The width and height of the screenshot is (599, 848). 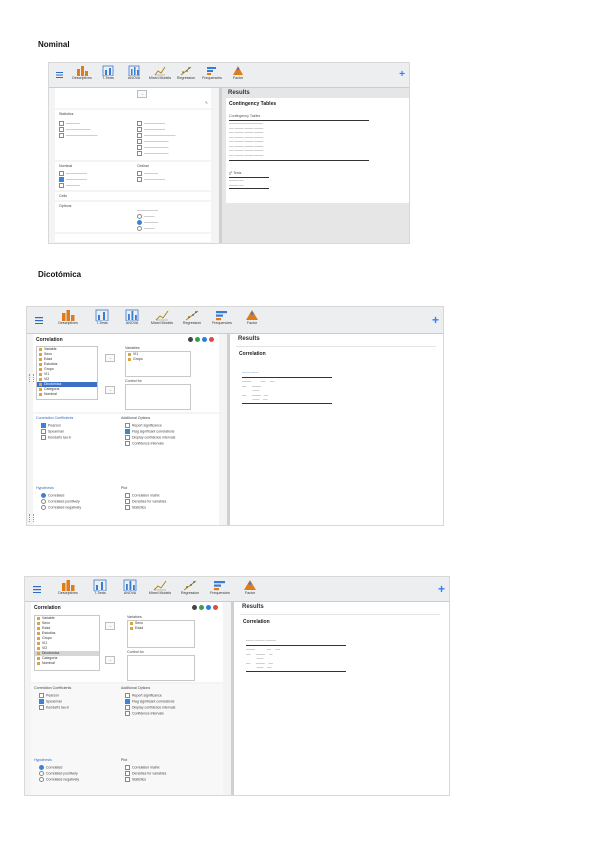 What do you see at coordinates (158, 359) in the screenshot?
I see `list-item: Grupo` at bounding box center [158, 359].